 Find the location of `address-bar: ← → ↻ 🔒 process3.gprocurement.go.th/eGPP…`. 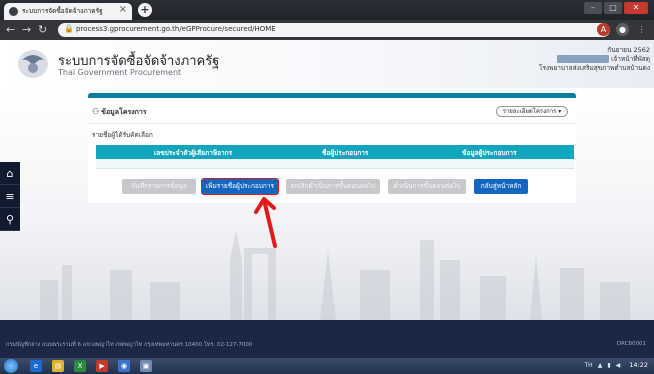

address-bar: ← → ↻ 🔒 process3.gprocurement.go.th/eGPP… is located at coordinates (327, 30).